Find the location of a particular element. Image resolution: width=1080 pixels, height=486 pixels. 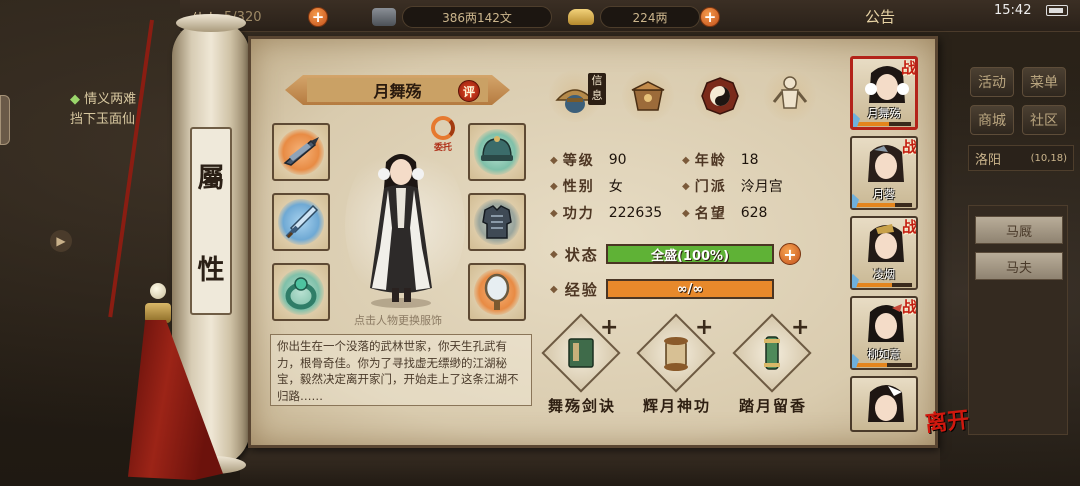

community-button: 社区 is located at coordinates (1044, 120).